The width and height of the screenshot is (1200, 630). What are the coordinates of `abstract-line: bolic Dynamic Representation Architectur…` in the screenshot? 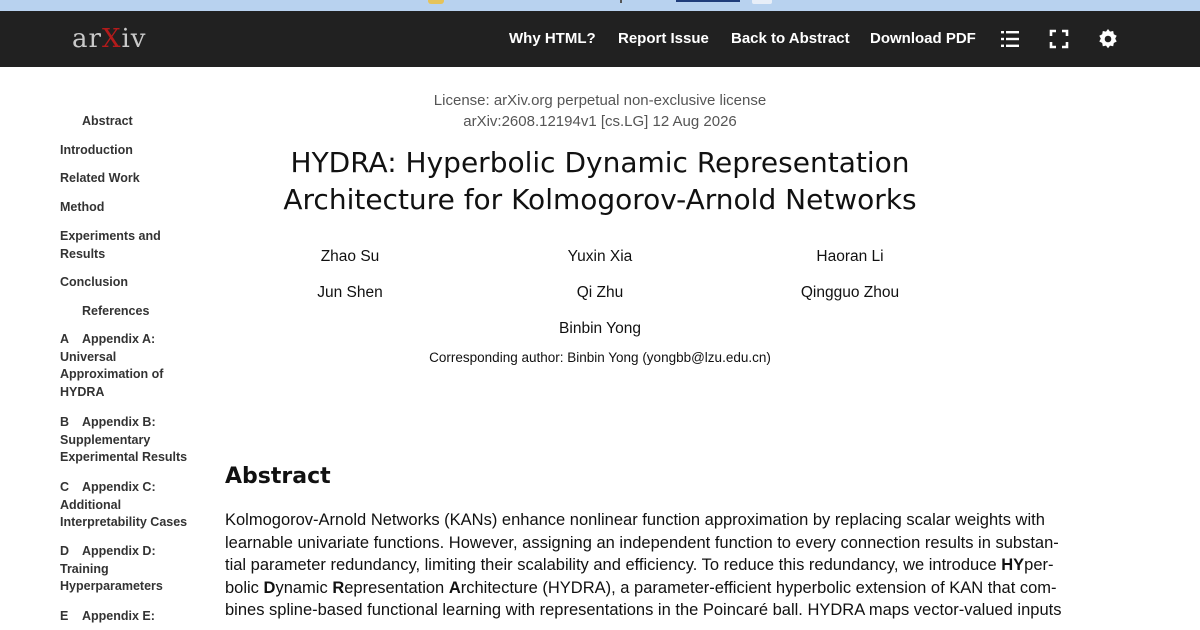 It's located at (641, 587).